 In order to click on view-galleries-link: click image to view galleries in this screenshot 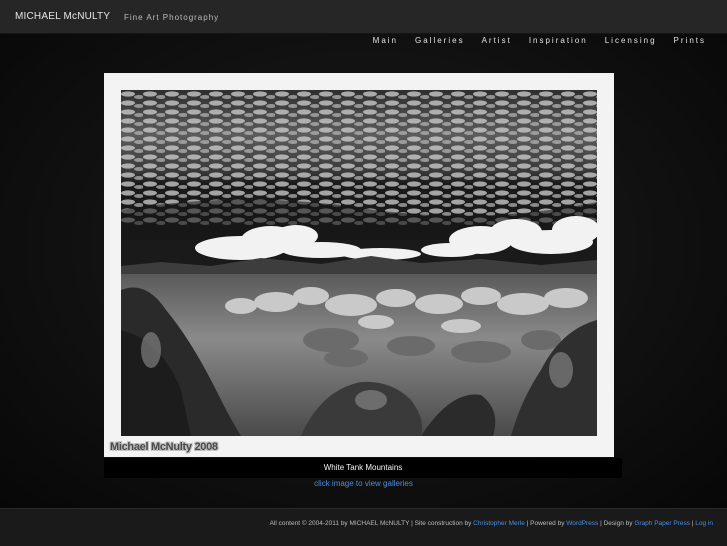, I will do `click(363, 483)`.